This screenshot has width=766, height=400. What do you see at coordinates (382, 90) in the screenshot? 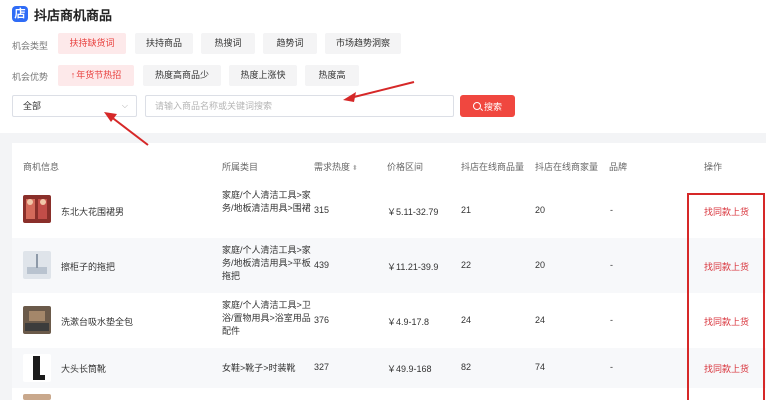
I see `annotation-arrow-search` at bounding box center [382, 90].